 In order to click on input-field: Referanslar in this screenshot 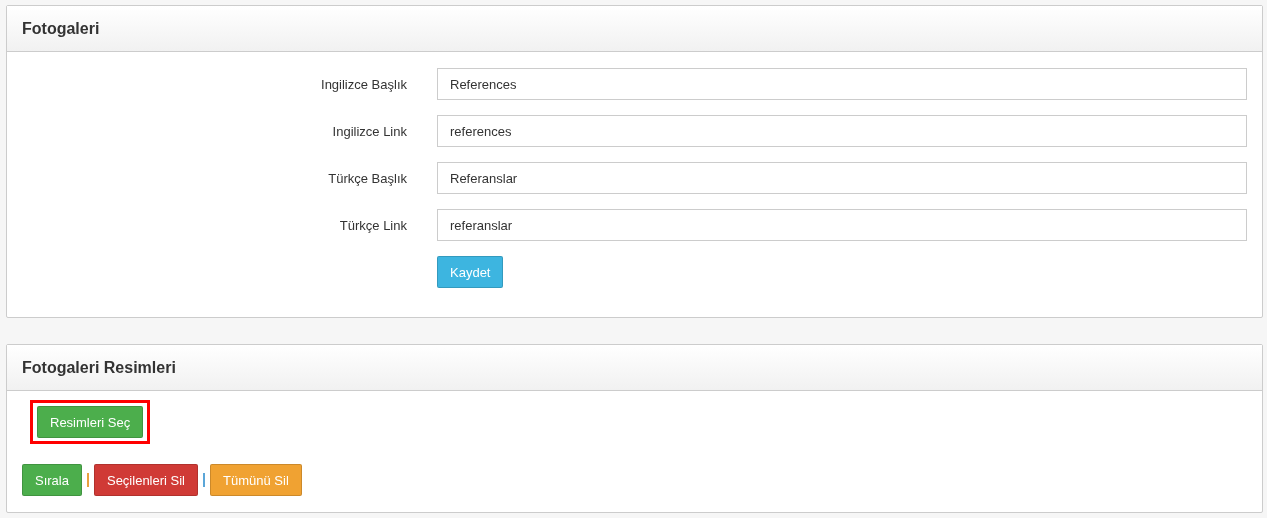, I will do `click(842, 178)`.